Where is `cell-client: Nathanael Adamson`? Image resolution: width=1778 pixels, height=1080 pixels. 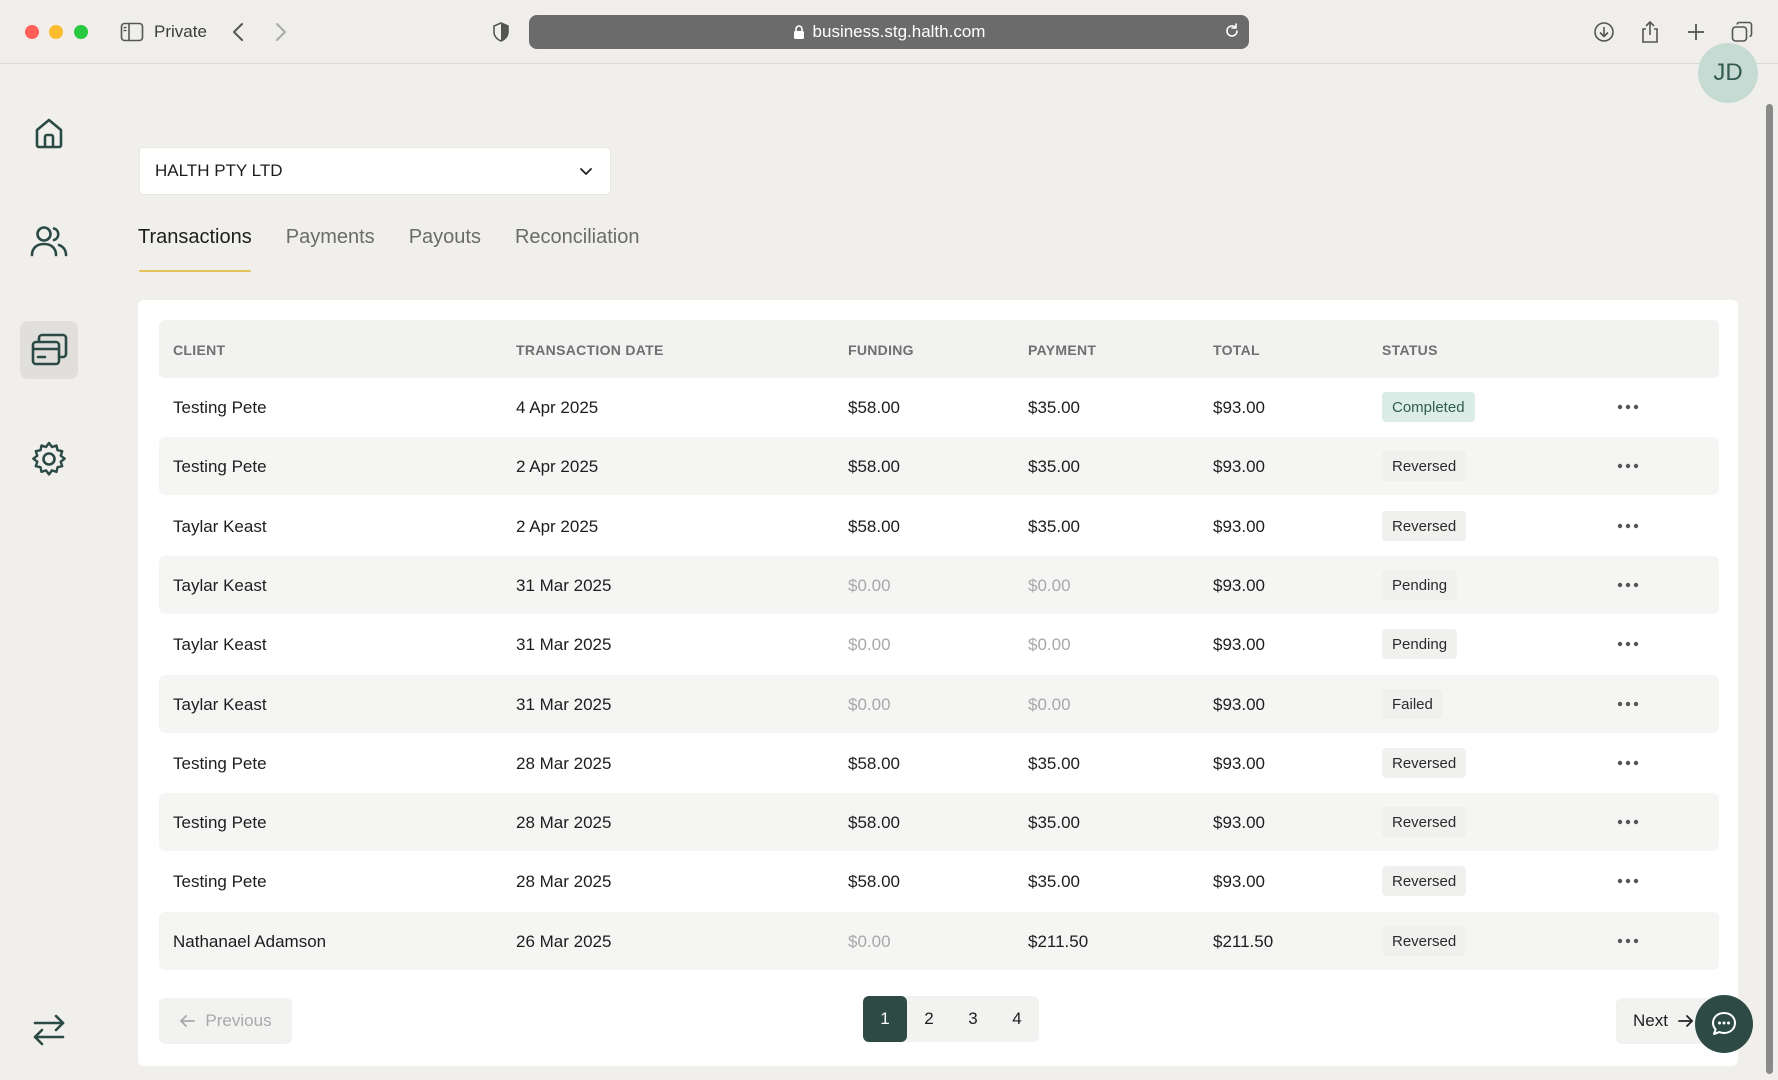 cell-client: Nathanael Adamson is located at coordinates (250, 941).